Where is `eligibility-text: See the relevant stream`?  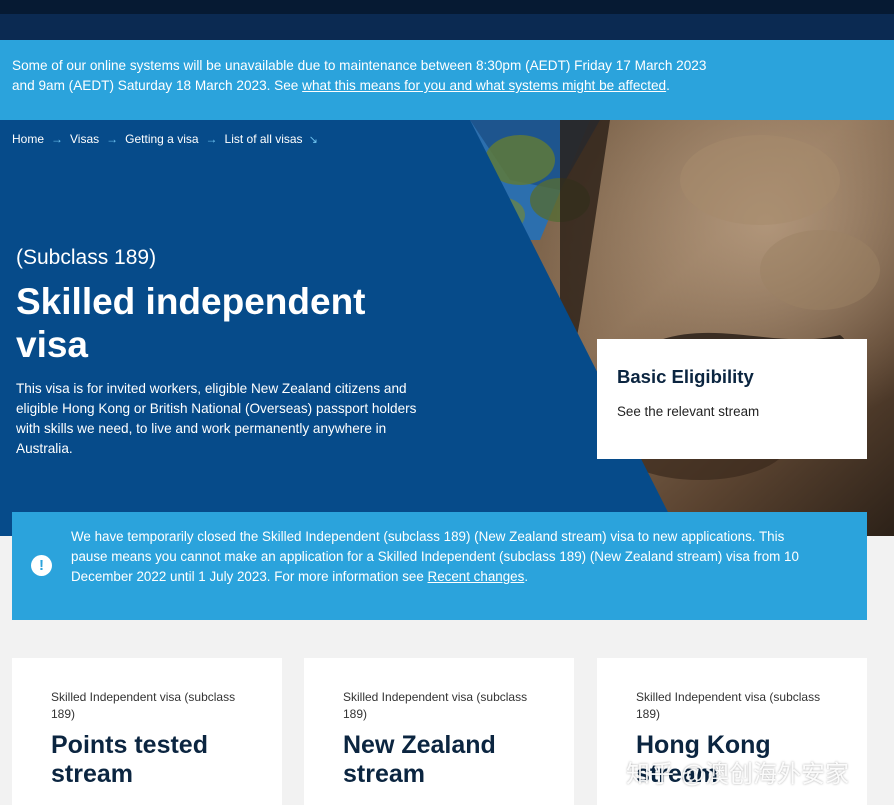
eligibility-text: See the relevant stream is located at coordinates (688, 411).